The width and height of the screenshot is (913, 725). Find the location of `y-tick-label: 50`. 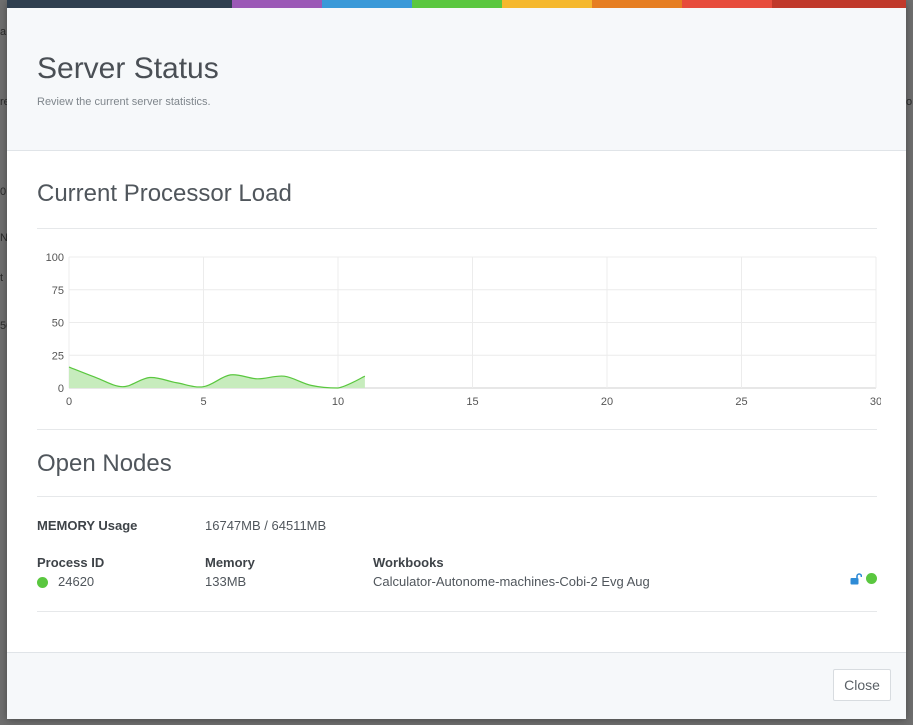

y-tick-label: 50 is located at coordinates (58, 324).